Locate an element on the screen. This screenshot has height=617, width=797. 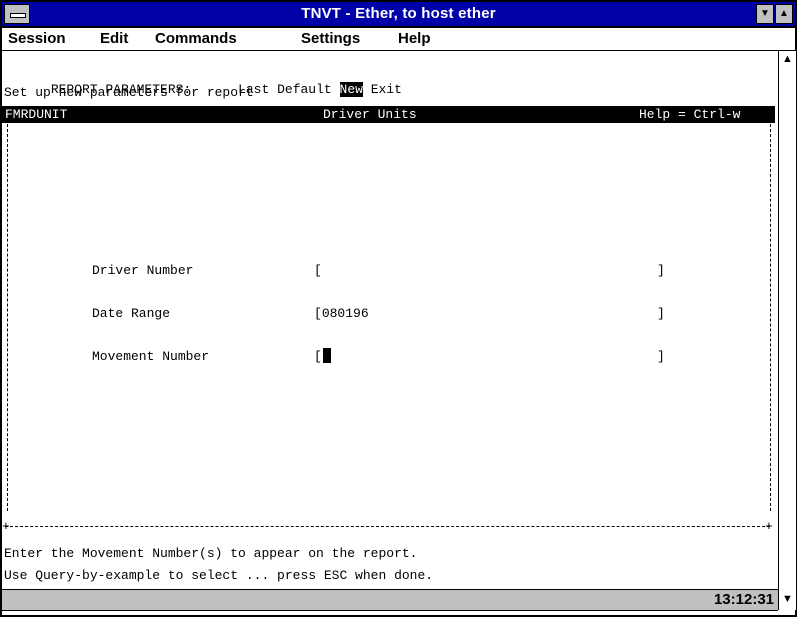
window-title: TNVT - Ether, to host ether is located at coordinates (398, 13).